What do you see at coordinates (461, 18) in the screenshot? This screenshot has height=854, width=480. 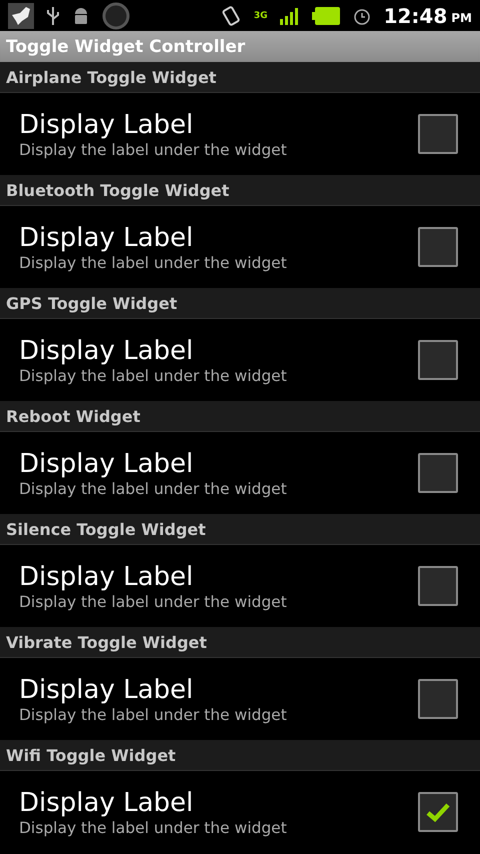 I see `clock-period: PM` at bounding box center [461, 18].